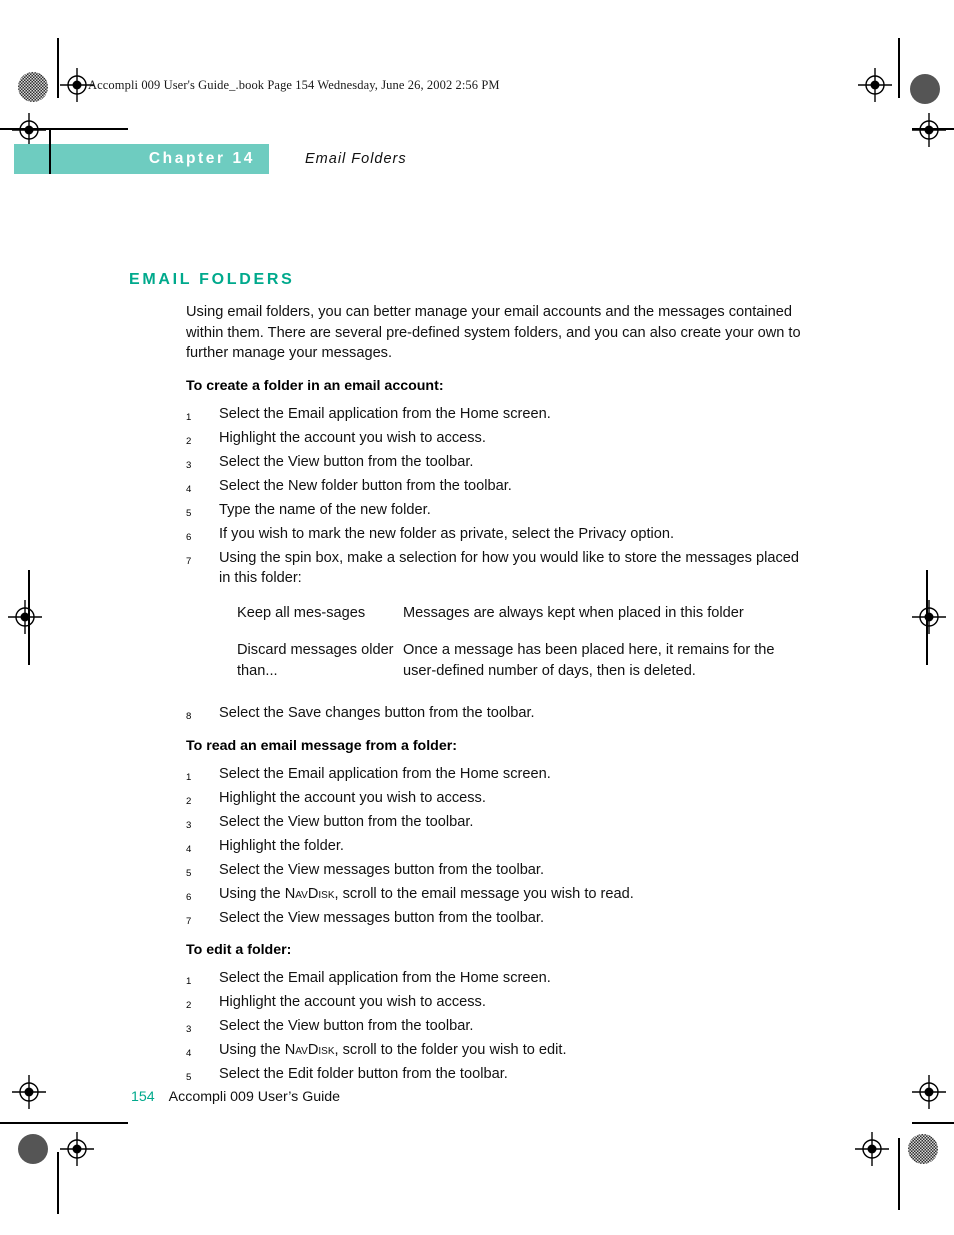 The width and height of the screenshot is (954, 1235). I want to click on registration-mark-top-left-outer, so click(29, 130).